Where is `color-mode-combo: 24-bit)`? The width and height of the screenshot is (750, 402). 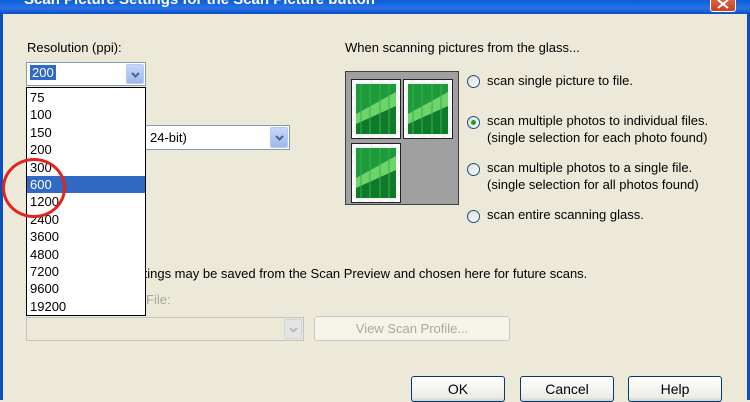 color-mode-combo: 24-bit) is located at coordinates (215, 137).